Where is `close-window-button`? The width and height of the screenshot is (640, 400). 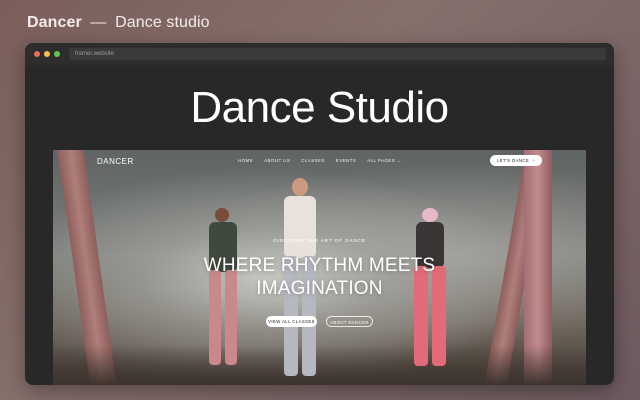 close-window-button is located at coordinates (37, 54).